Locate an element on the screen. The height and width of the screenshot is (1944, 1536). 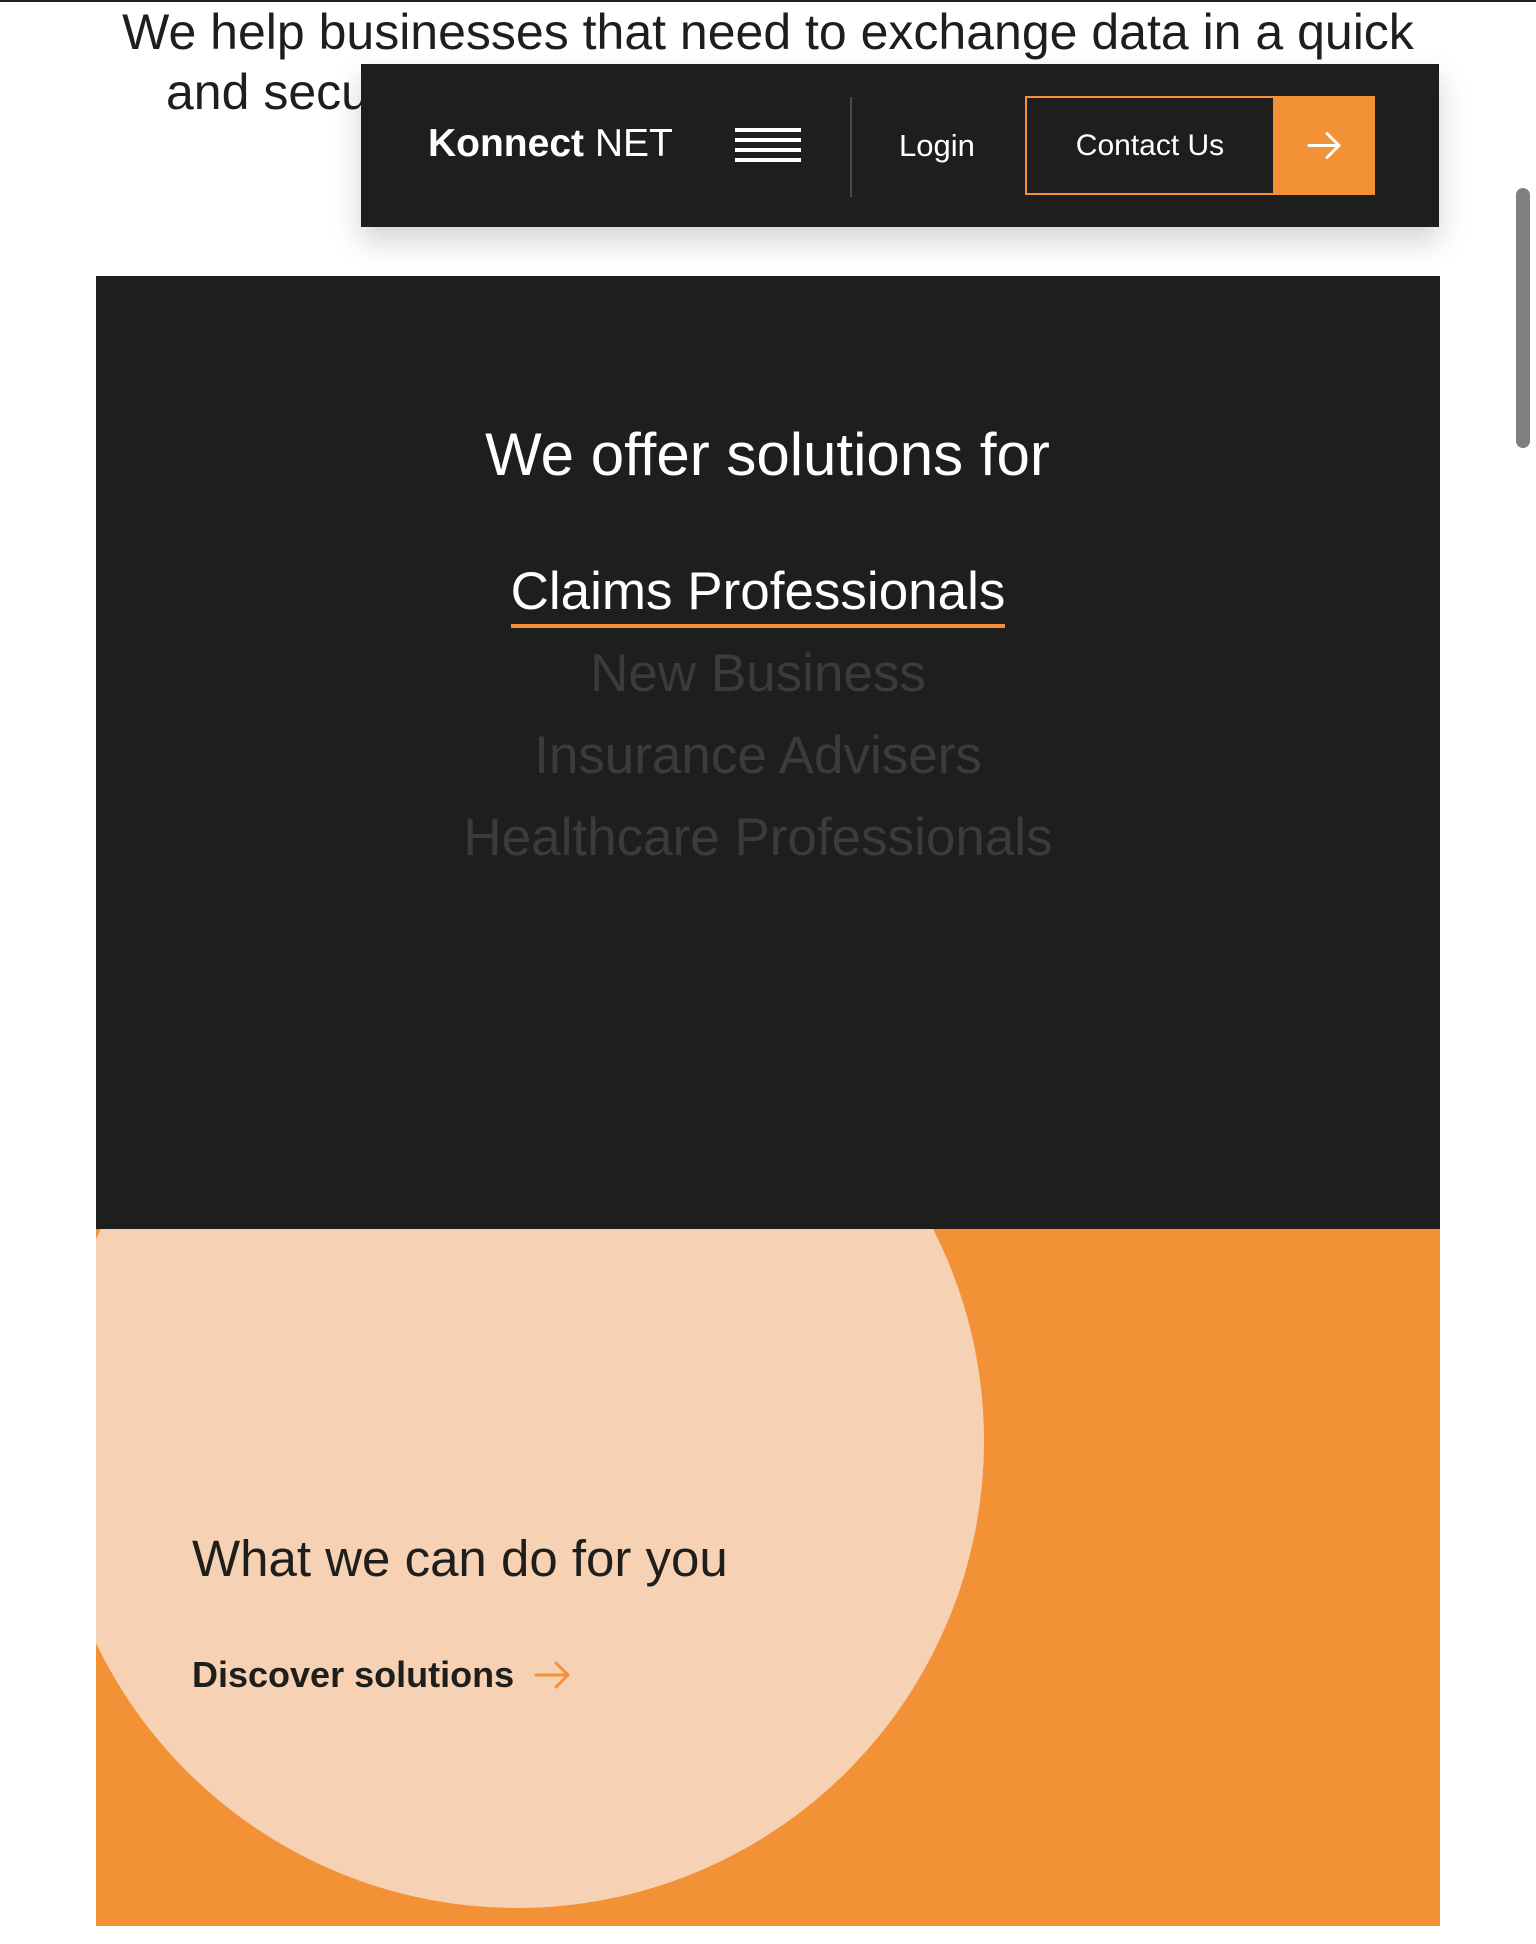
solution-item-label: Insurance Advisers is located at coordinates (758, 755).